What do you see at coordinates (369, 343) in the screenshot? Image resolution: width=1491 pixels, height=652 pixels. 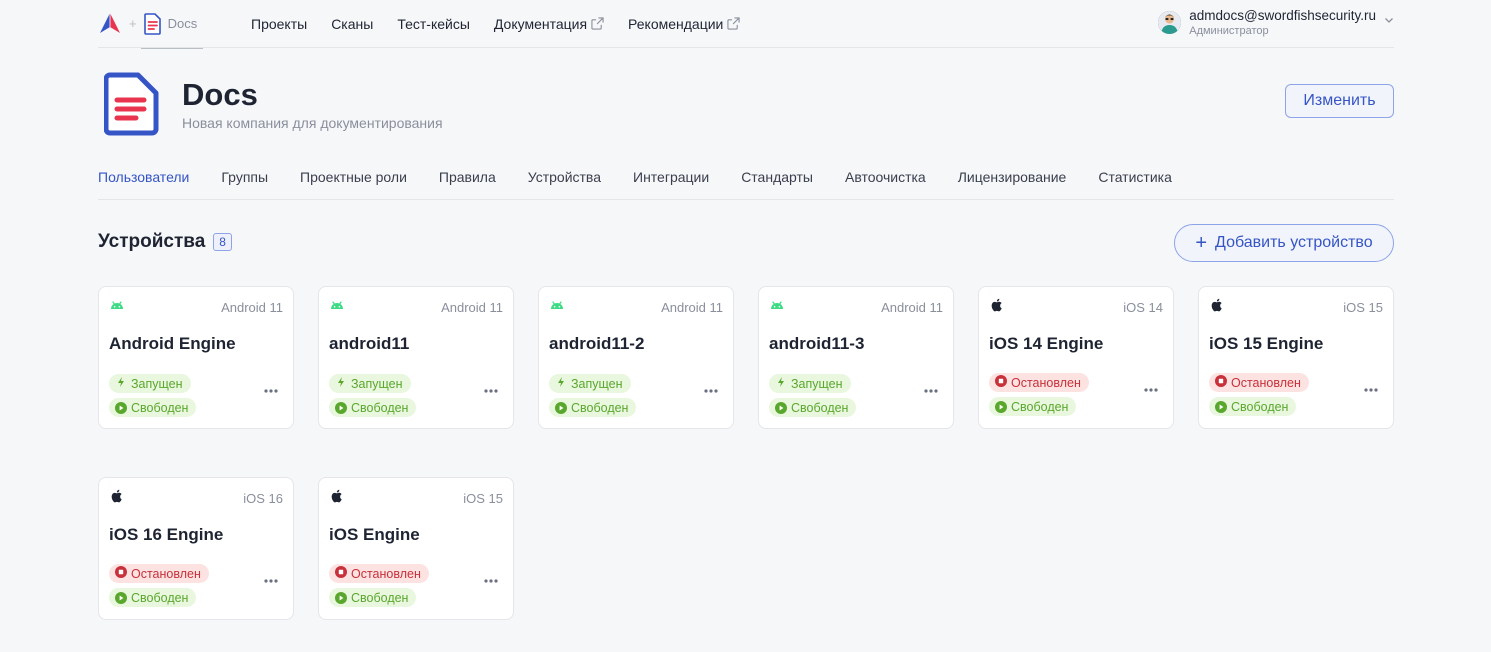 I see `device-name: android11` at bounding box center [369, 343].